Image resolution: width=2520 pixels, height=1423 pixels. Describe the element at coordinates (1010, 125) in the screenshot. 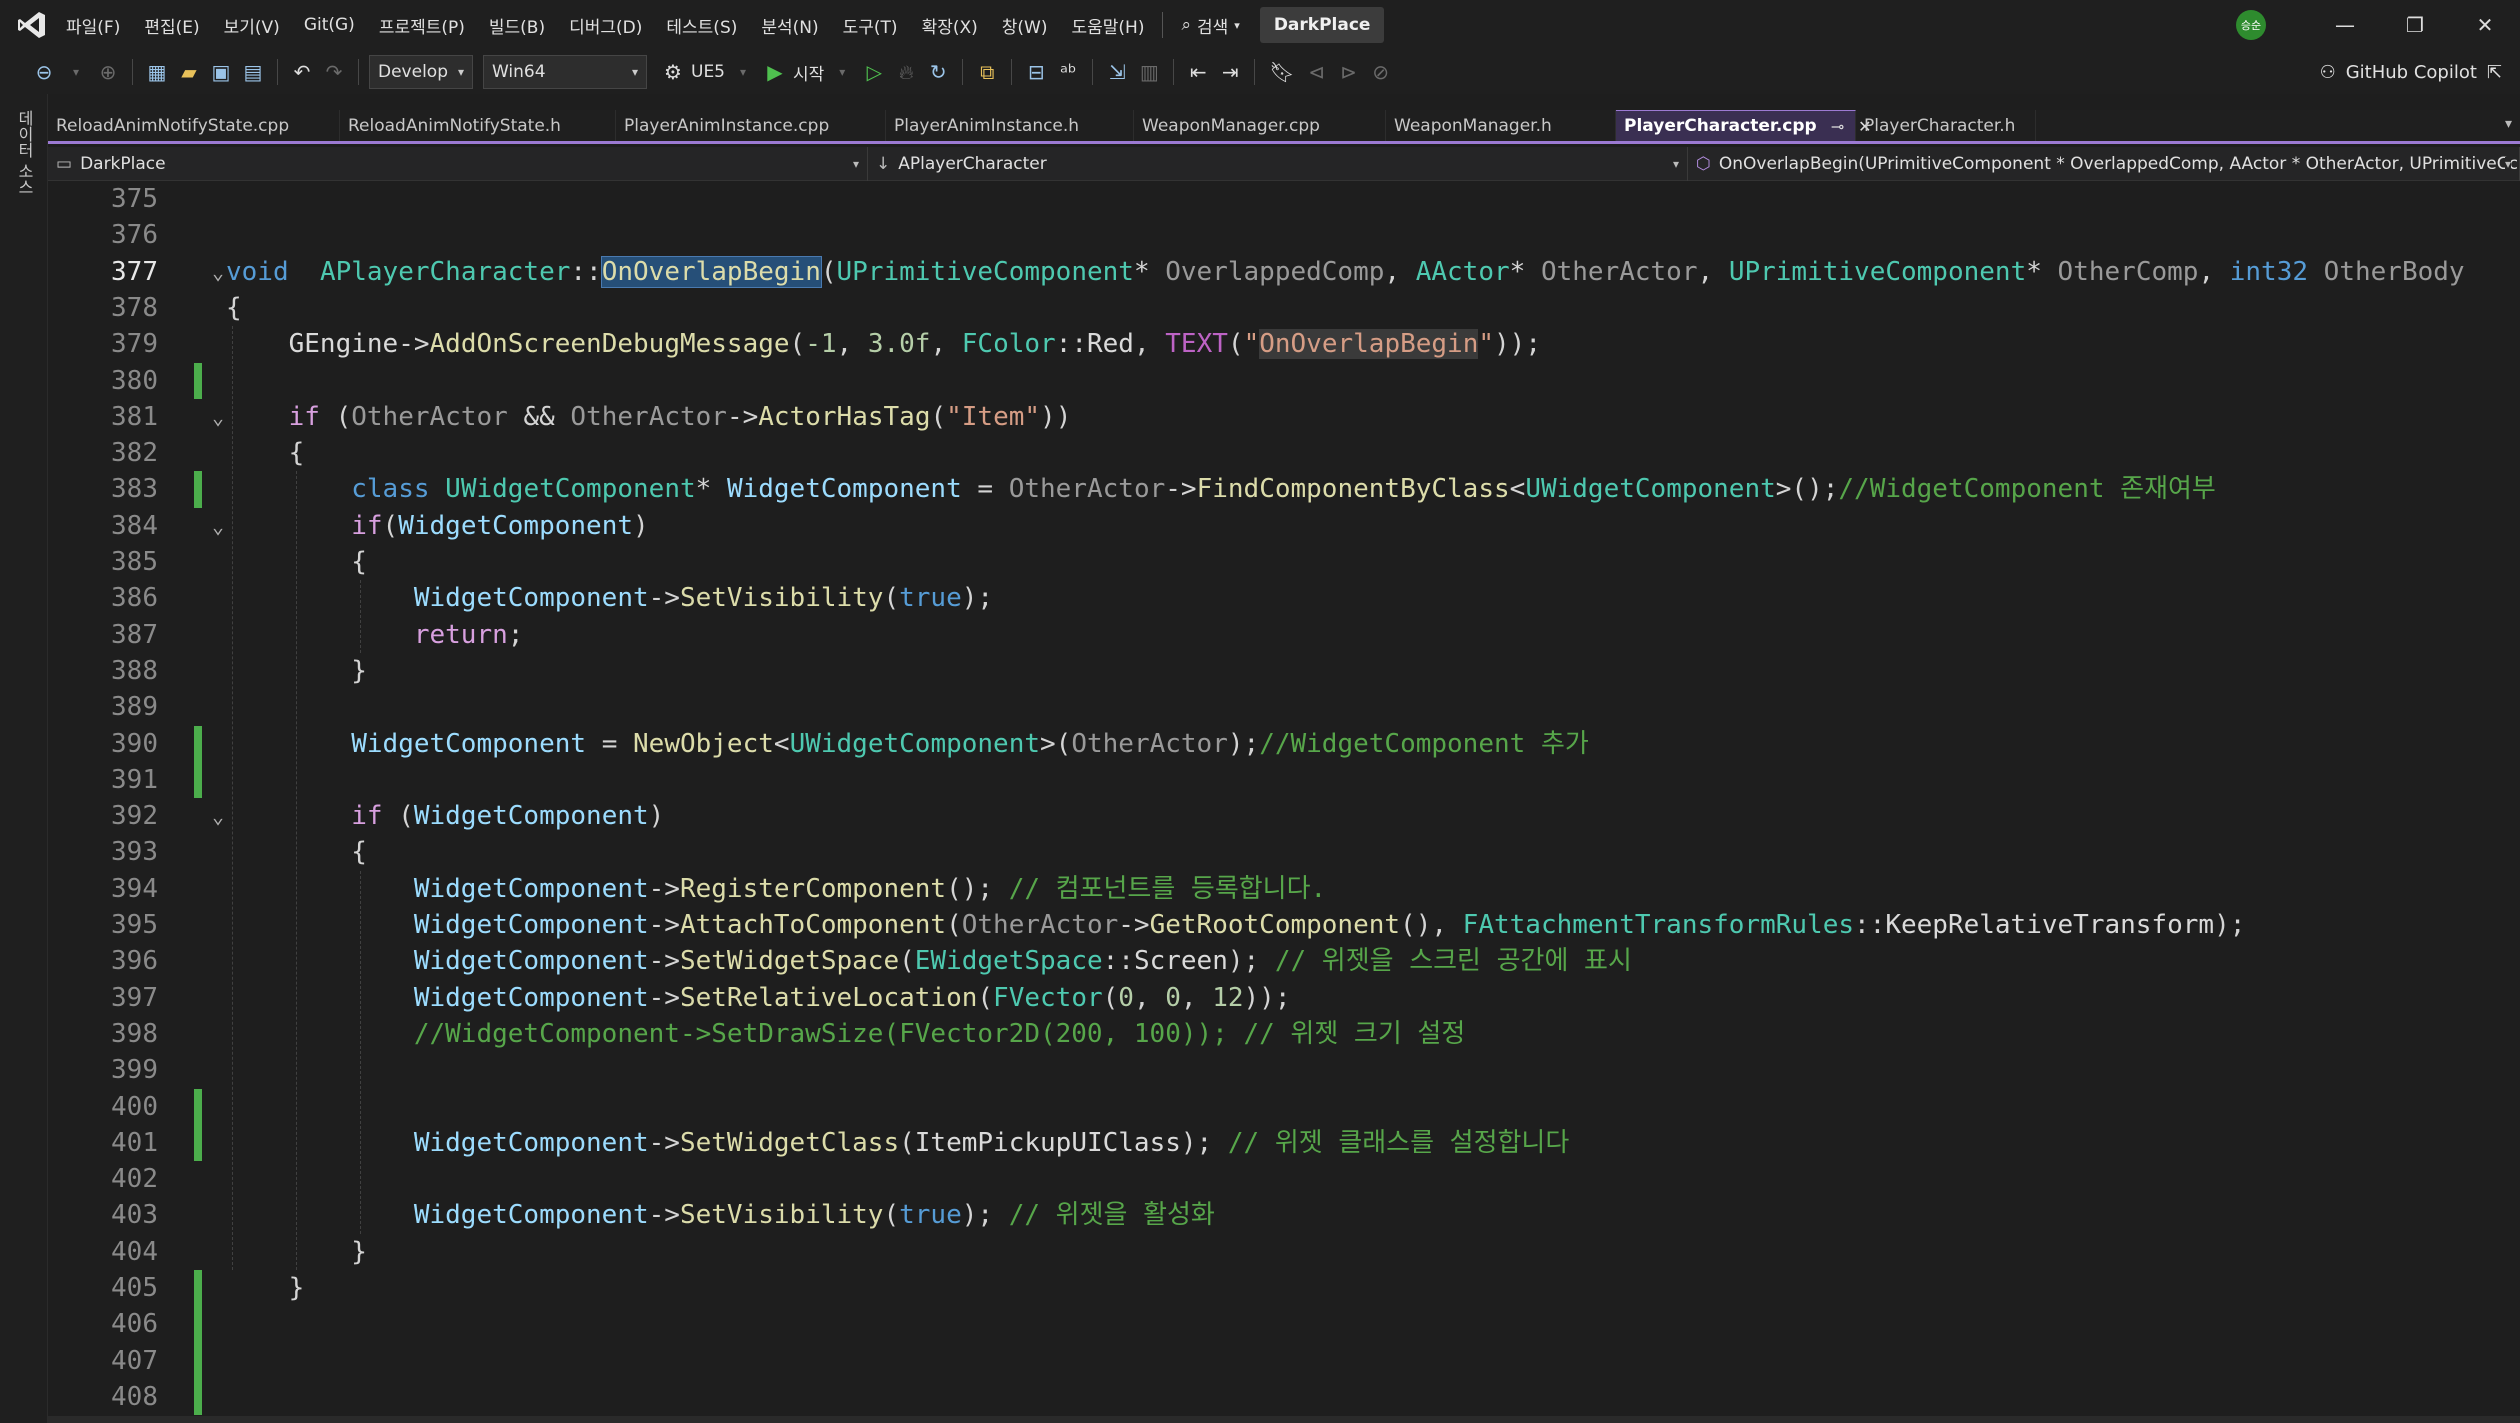

I see `document-tab: PlayerAnimInstance.h` at that location.